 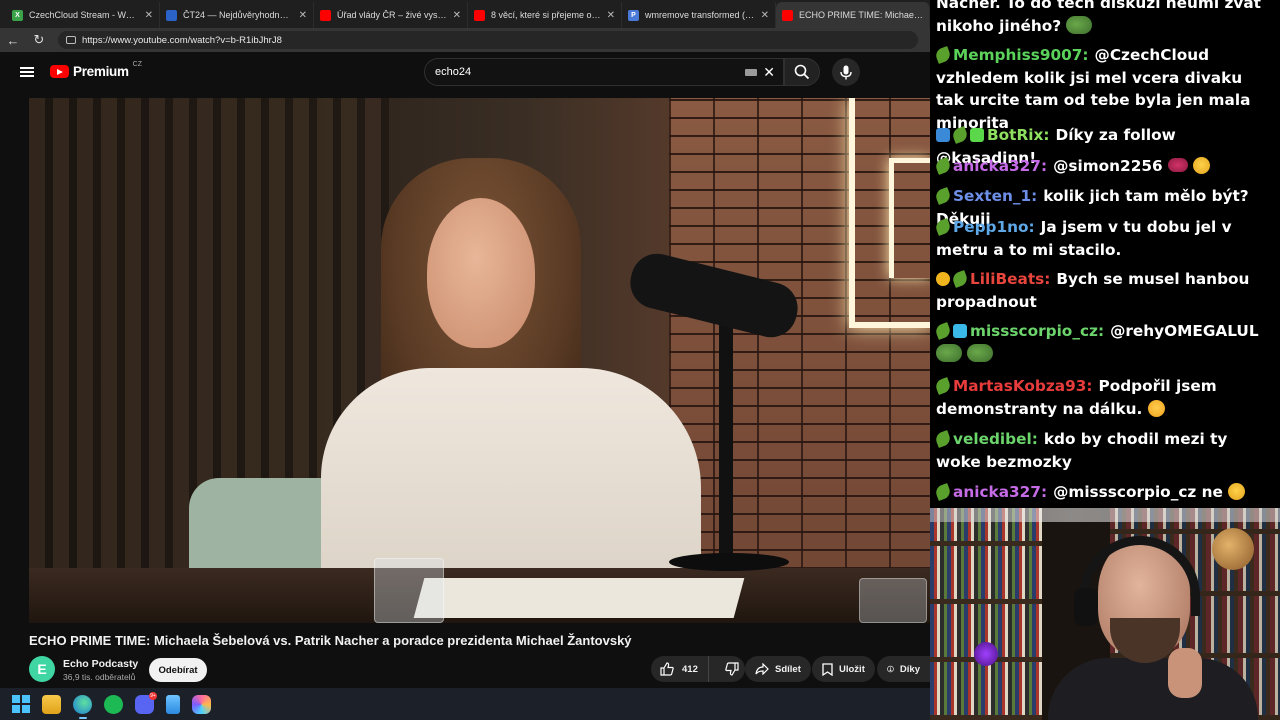 What do you see at coordinates (51, 704) in the screenshot?
I see `file-explorer-icon` at bounding box center [51, 704].